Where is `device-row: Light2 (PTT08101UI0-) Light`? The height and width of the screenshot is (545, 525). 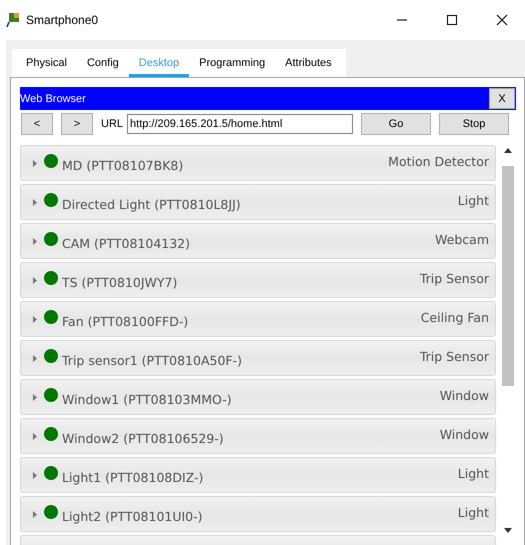 device-row: Light2 (PTT08101UI0-) Light is located at coordinates (258, 514).